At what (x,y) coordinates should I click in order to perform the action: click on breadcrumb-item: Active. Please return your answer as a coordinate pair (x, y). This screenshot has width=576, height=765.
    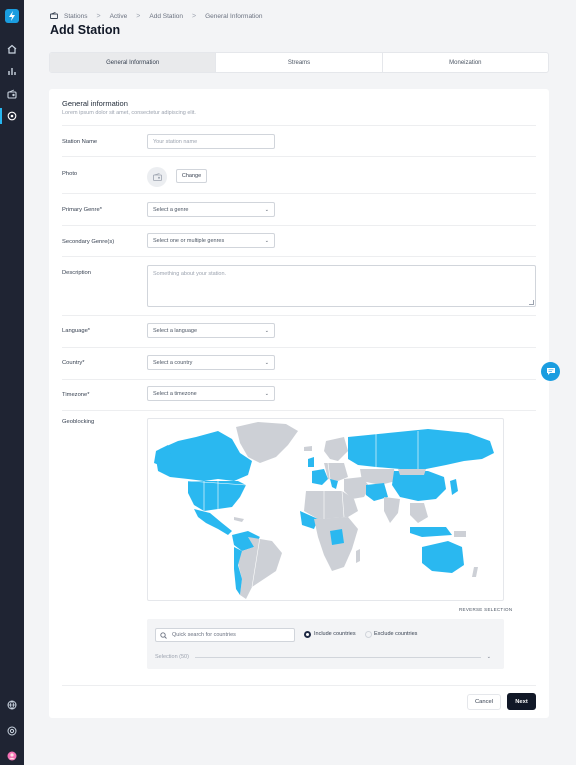
    Looking at the image, I should click on (119, 16).